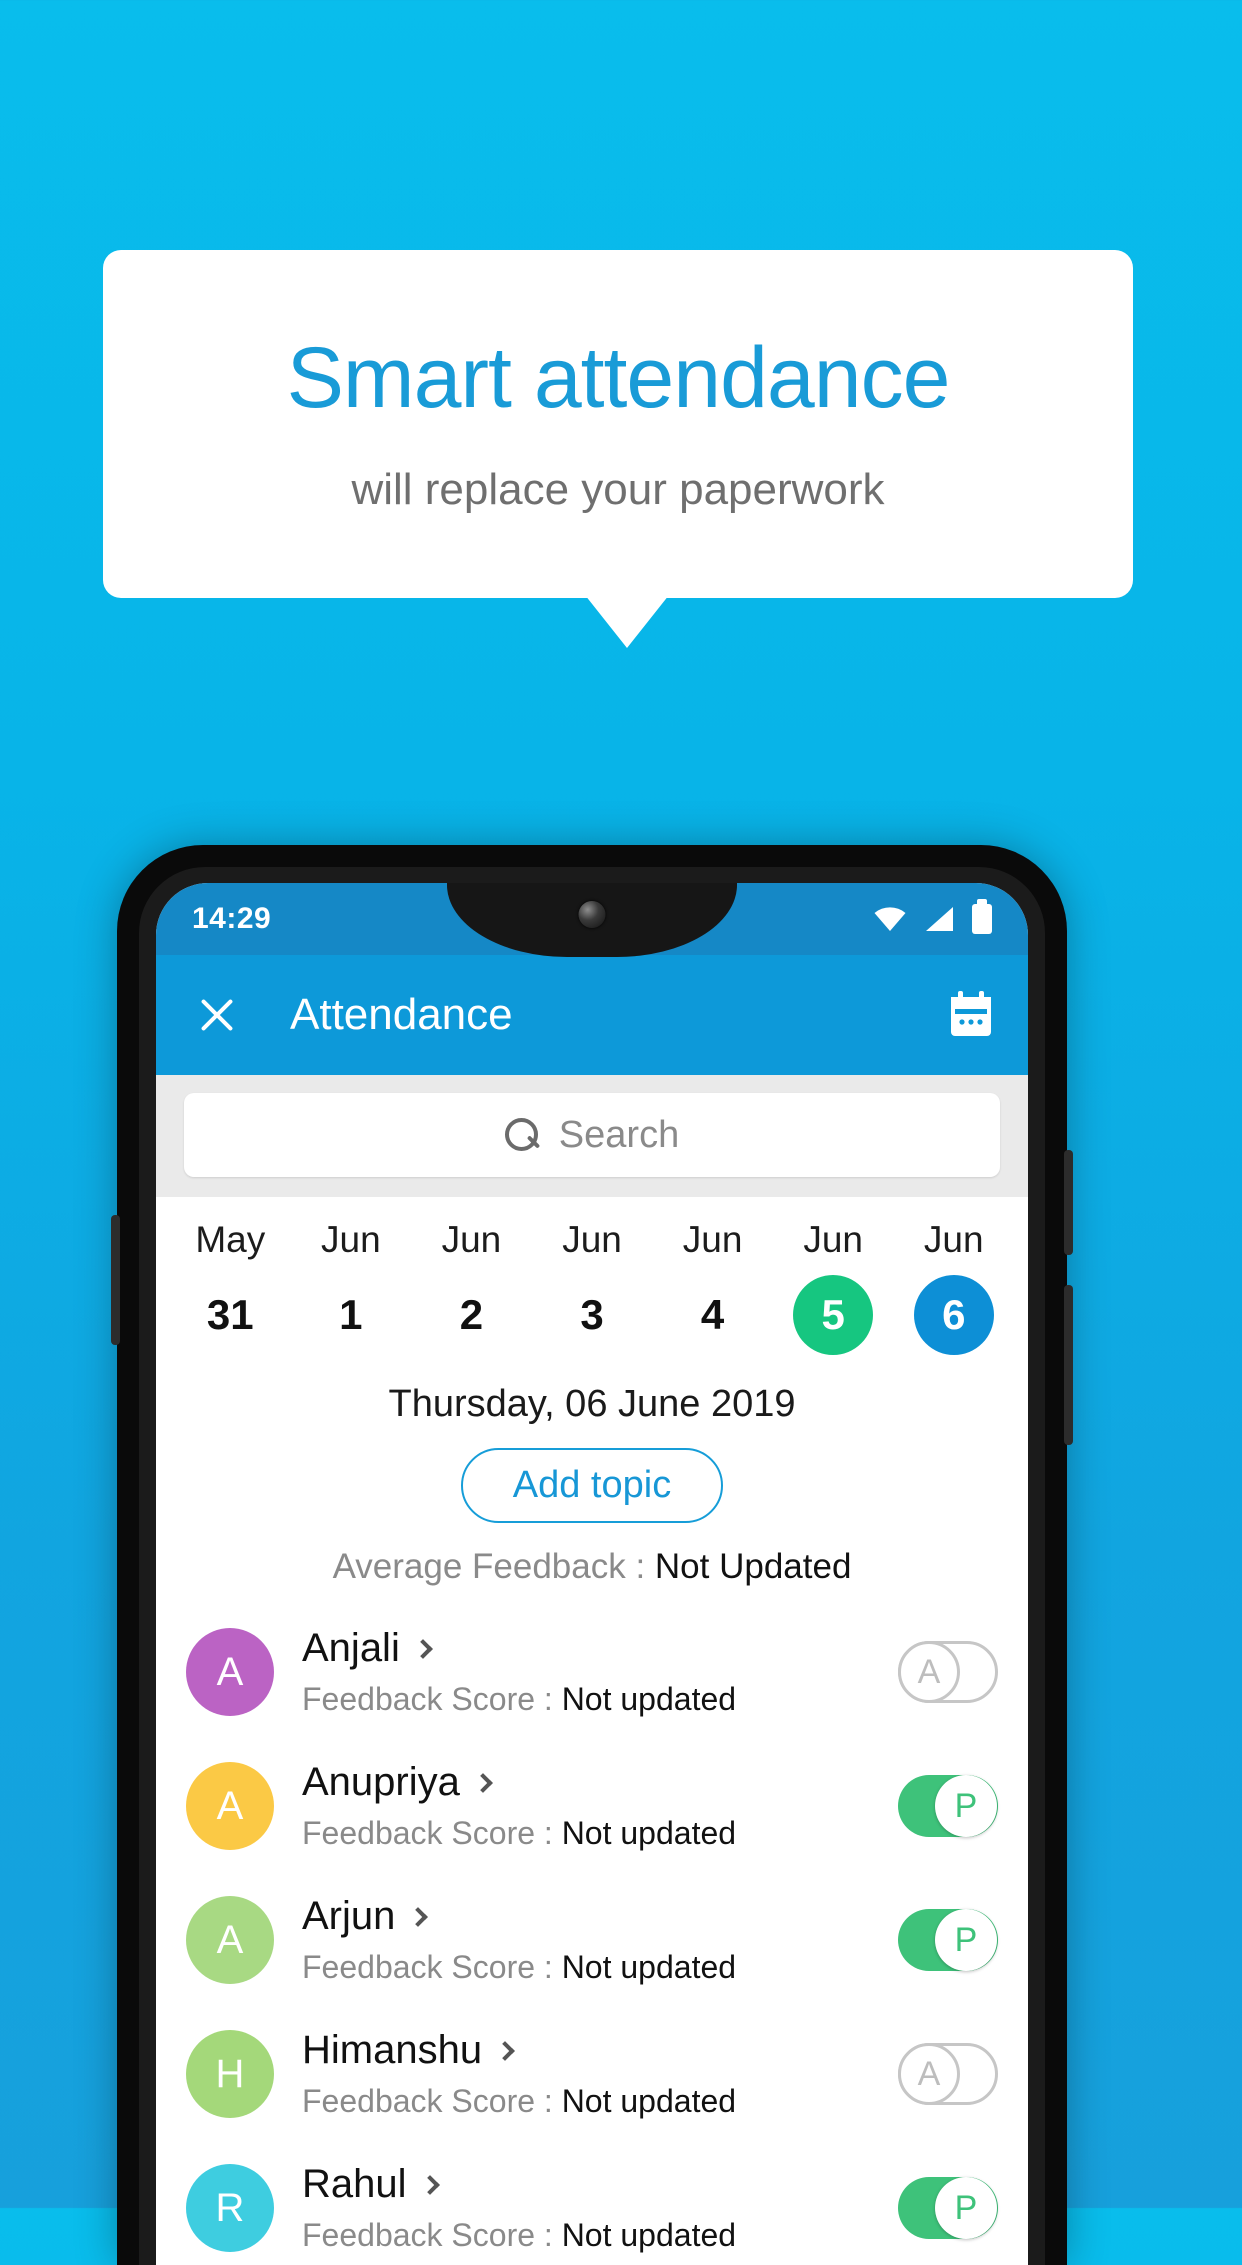 The image size is (1242, 2265). I want to click on student-info: Anupriya Feedback Score : Not updated, so click(600, 1806).